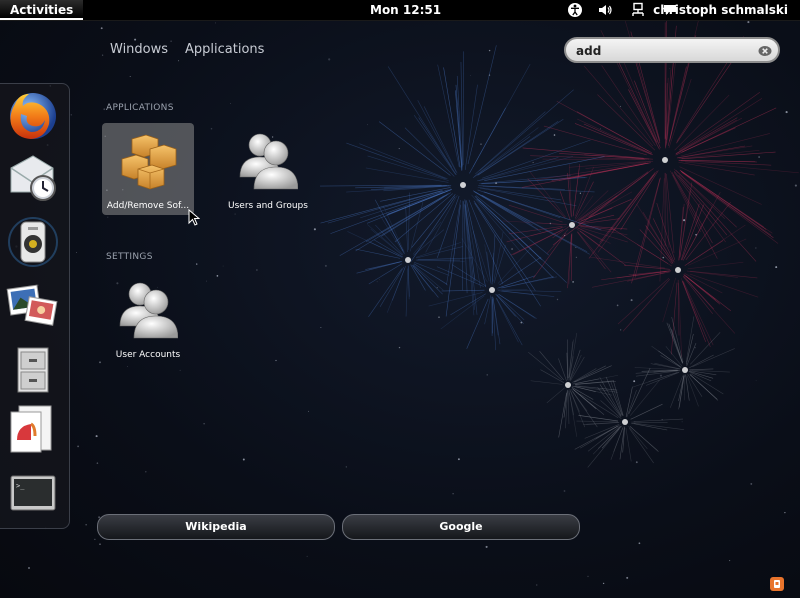 The height and width of the screenshot is (598, 800). Describe the element at coordinates (765, 51) in the screenshot. I see `clear-search-icon` at that location.